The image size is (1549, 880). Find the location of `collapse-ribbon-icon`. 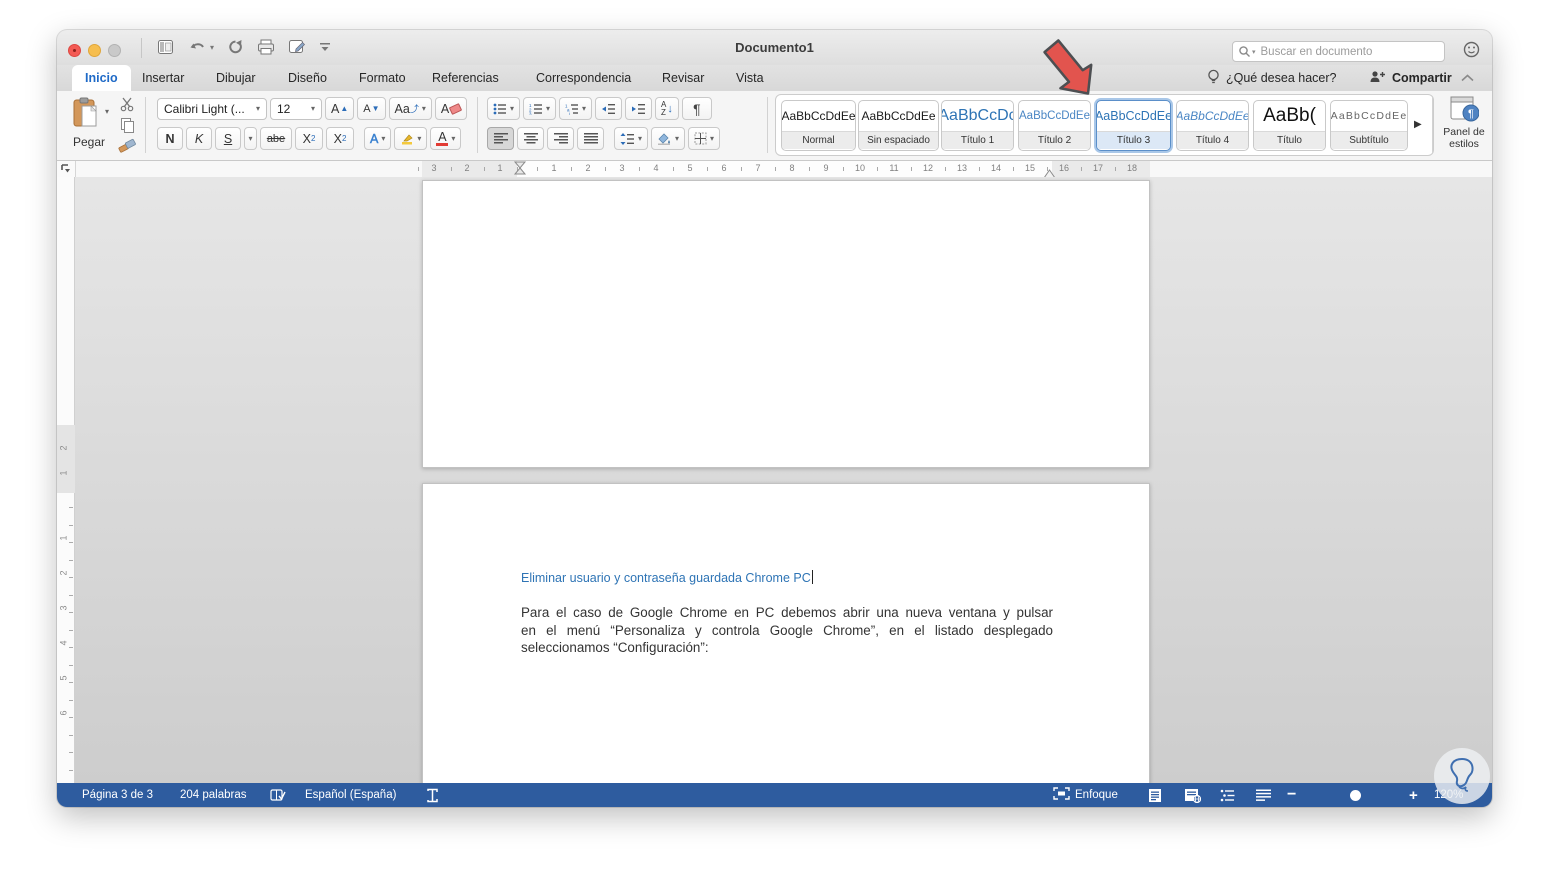

collapse-ribbon-icon is located at coordinates (1467, 78).